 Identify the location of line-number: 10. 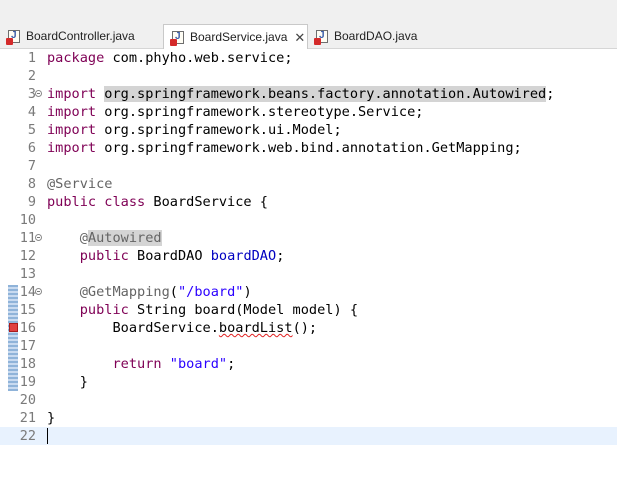
(27, 220).